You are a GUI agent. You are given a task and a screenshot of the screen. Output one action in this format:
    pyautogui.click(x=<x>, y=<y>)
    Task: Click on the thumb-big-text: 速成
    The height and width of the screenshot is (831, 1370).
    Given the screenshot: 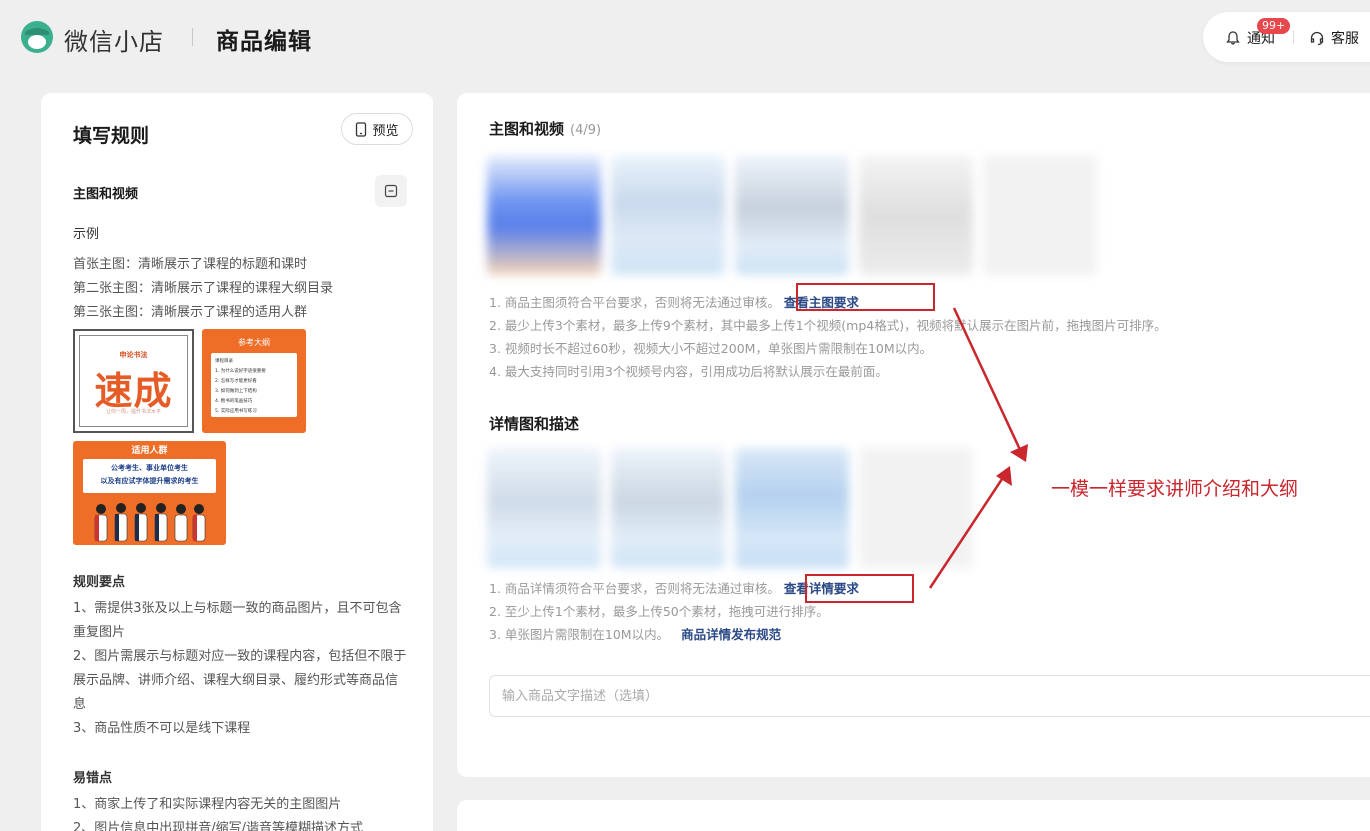 What is the action you would take?
    pyautogui.click(x=133, y=391)
    